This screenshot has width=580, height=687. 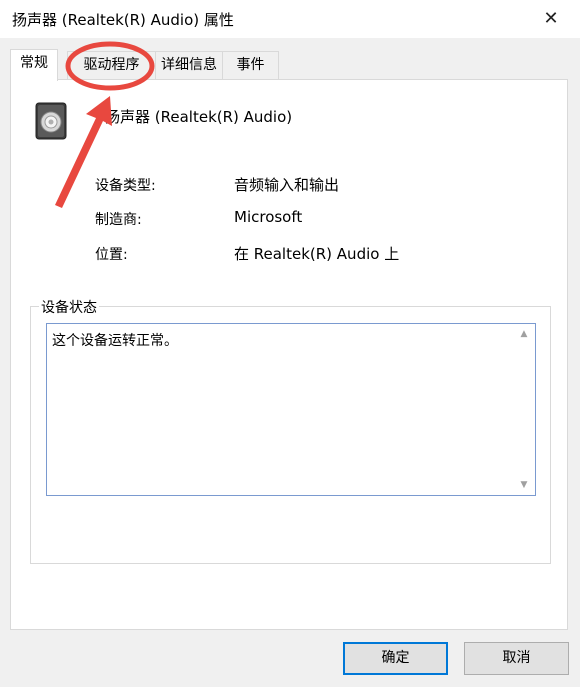 I want to click on speaker-icon, so click(x=52, y=124).